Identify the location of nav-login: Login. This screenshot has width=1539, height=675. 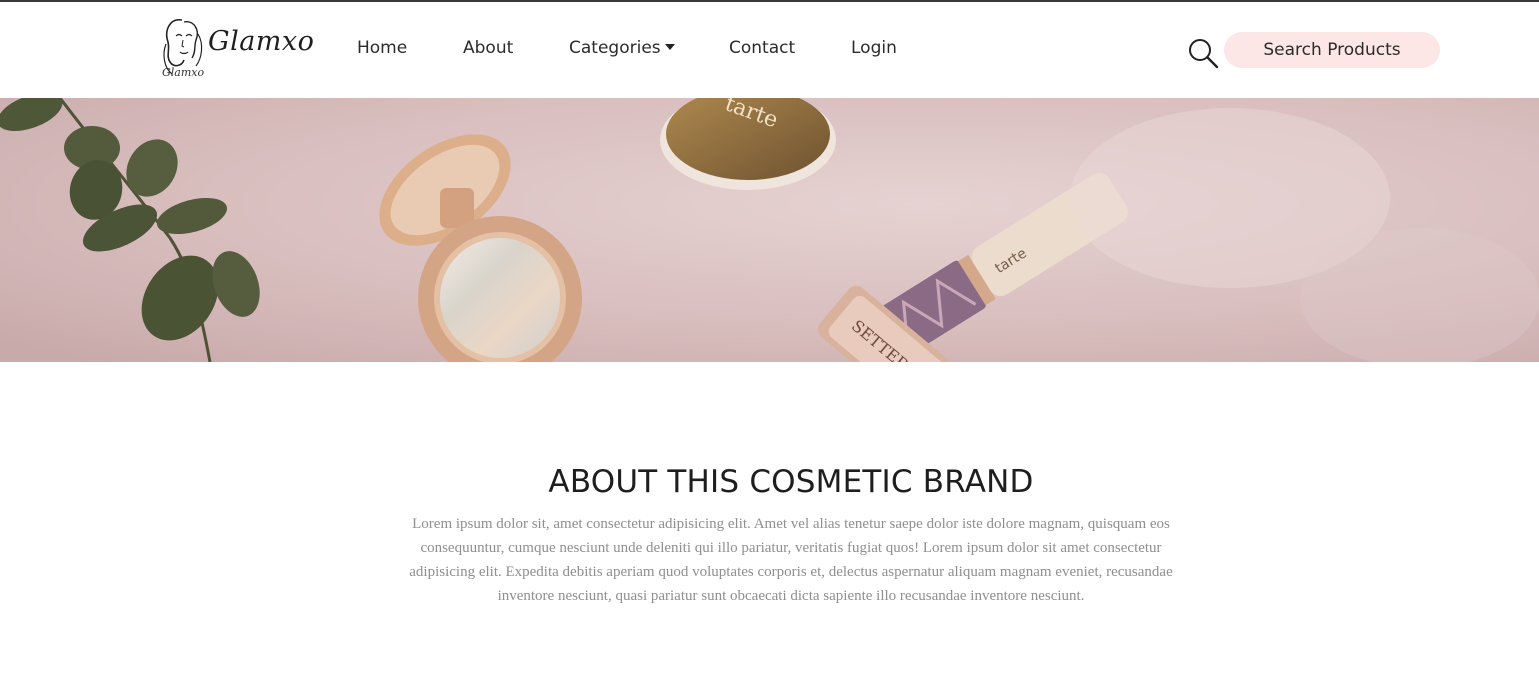
(874, 48).